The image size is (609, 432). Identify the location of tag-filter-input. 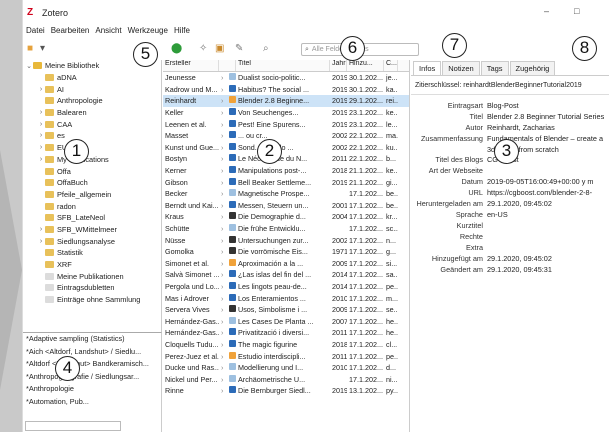
(73, 426).